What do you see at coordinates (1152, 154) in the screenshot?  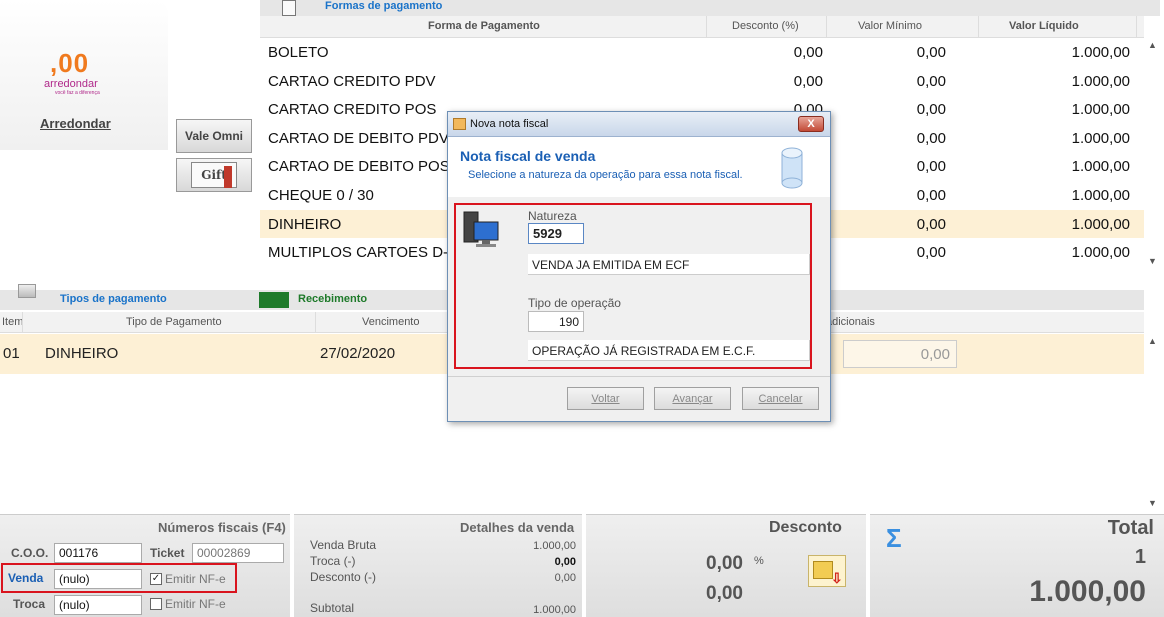 I see `formas-scrollbar: ▲ ▼` at bounding box center [1152, 154].